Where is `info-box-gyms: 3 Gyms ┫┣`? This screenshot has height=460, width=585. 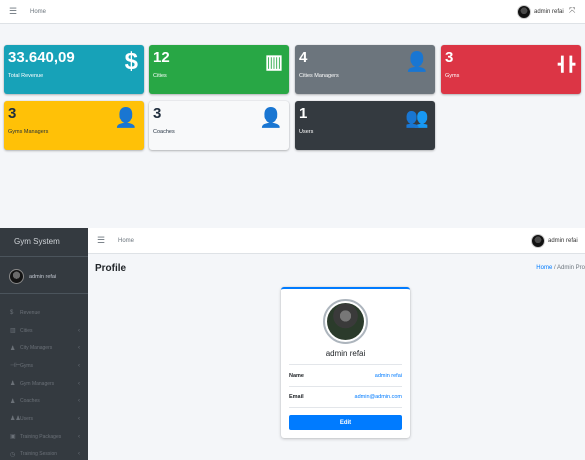 info-box-gyms: 3 Gyms ┫┣ is located at coordinates (511, 69).